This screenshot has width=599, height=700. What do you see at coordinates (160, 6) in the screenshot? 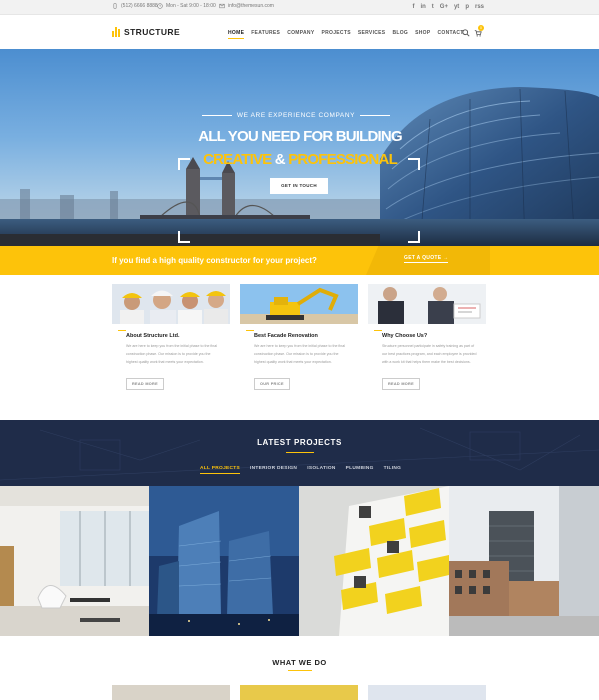
I see `clock-icon` at bounding box center [160, 6].